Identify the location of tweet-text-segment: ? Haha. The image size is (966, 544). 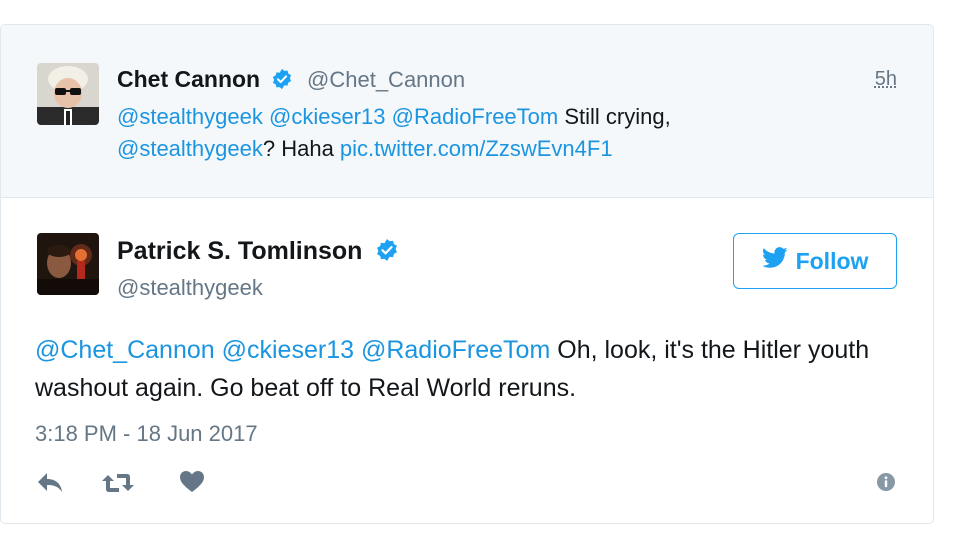
(301, 148).